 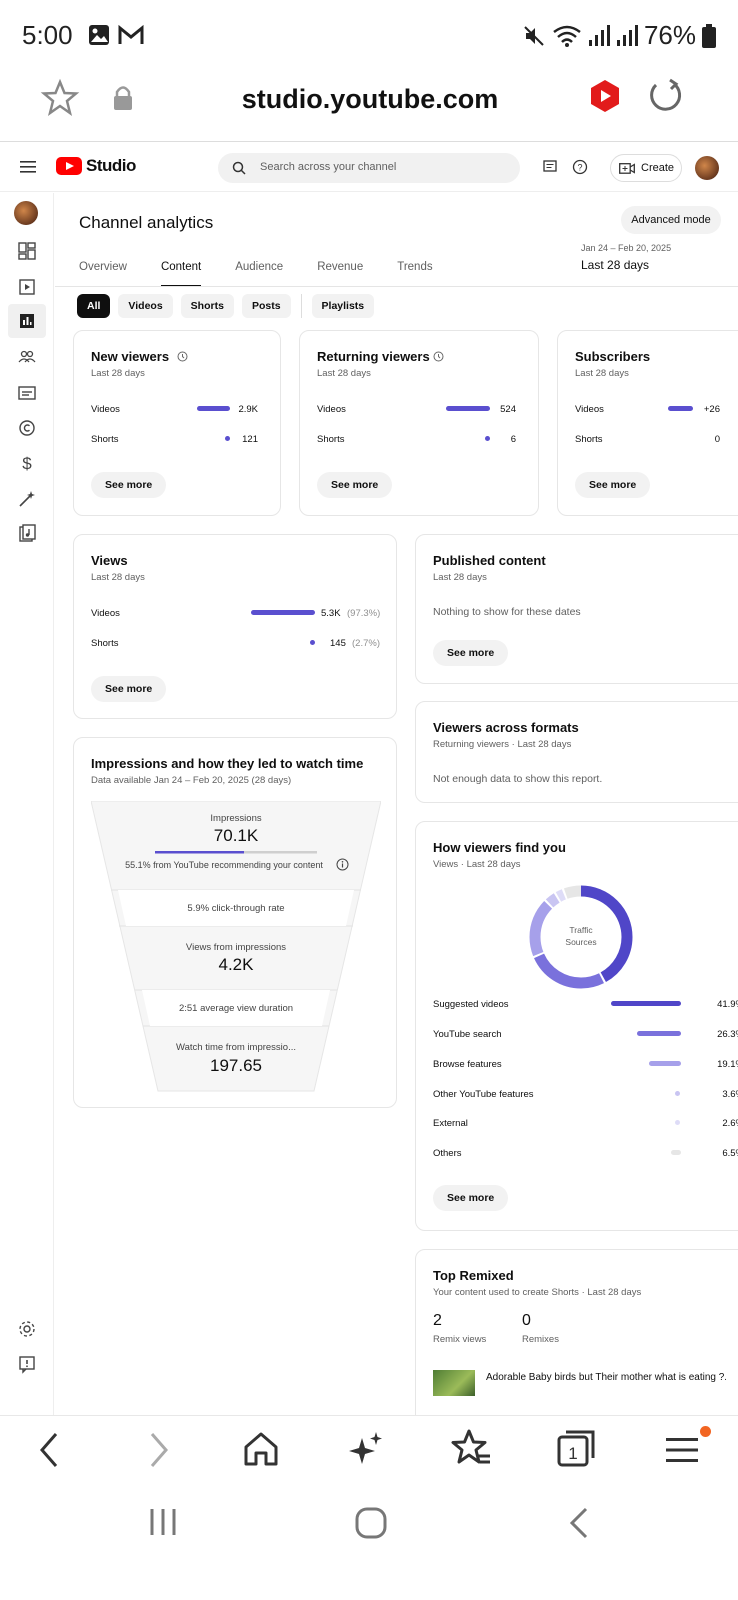 I want to click on video-thumbnail, so click(x=454, y=1383).